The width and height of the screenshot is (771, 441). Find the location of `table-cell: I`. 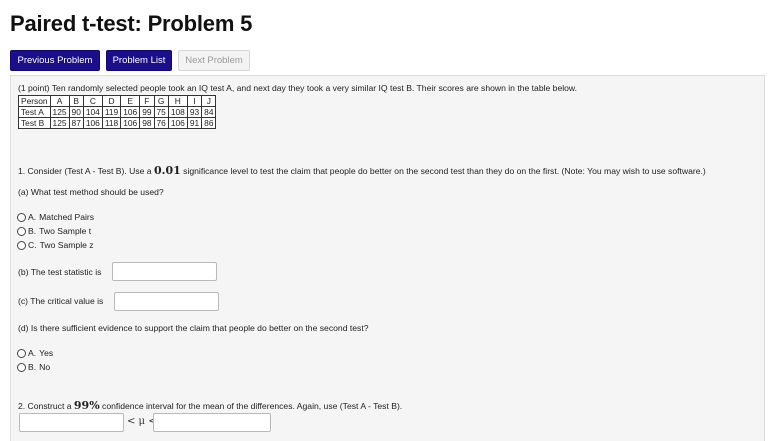

table-cell: I is located at coordinates (194, 101).